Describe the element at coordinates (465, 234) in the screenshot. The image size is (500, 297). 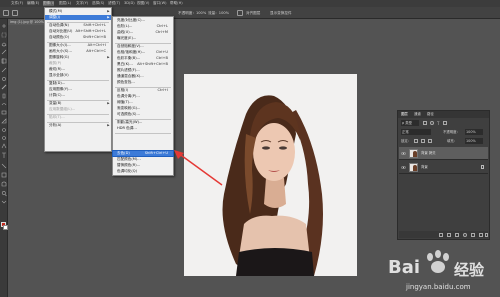
I see `adjustment-layer-icon` at that location.